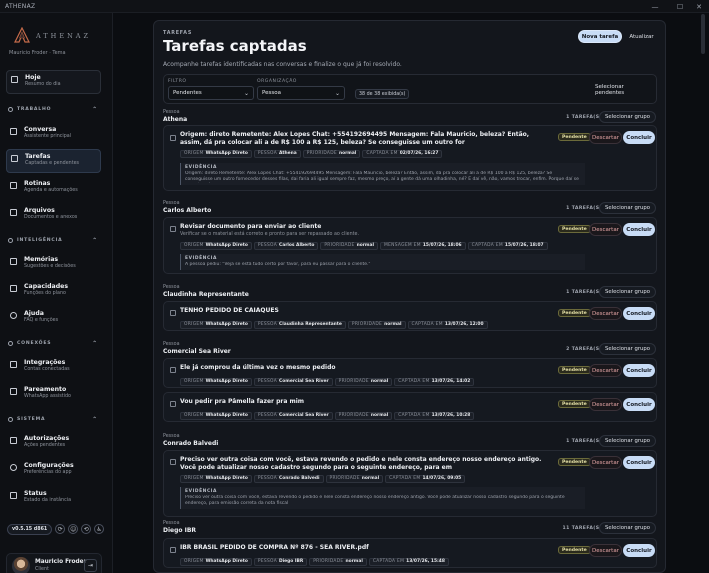  Describe the element at coordinates (73, 529) in the screenshot. I see `users-icon: ☺` at that location.